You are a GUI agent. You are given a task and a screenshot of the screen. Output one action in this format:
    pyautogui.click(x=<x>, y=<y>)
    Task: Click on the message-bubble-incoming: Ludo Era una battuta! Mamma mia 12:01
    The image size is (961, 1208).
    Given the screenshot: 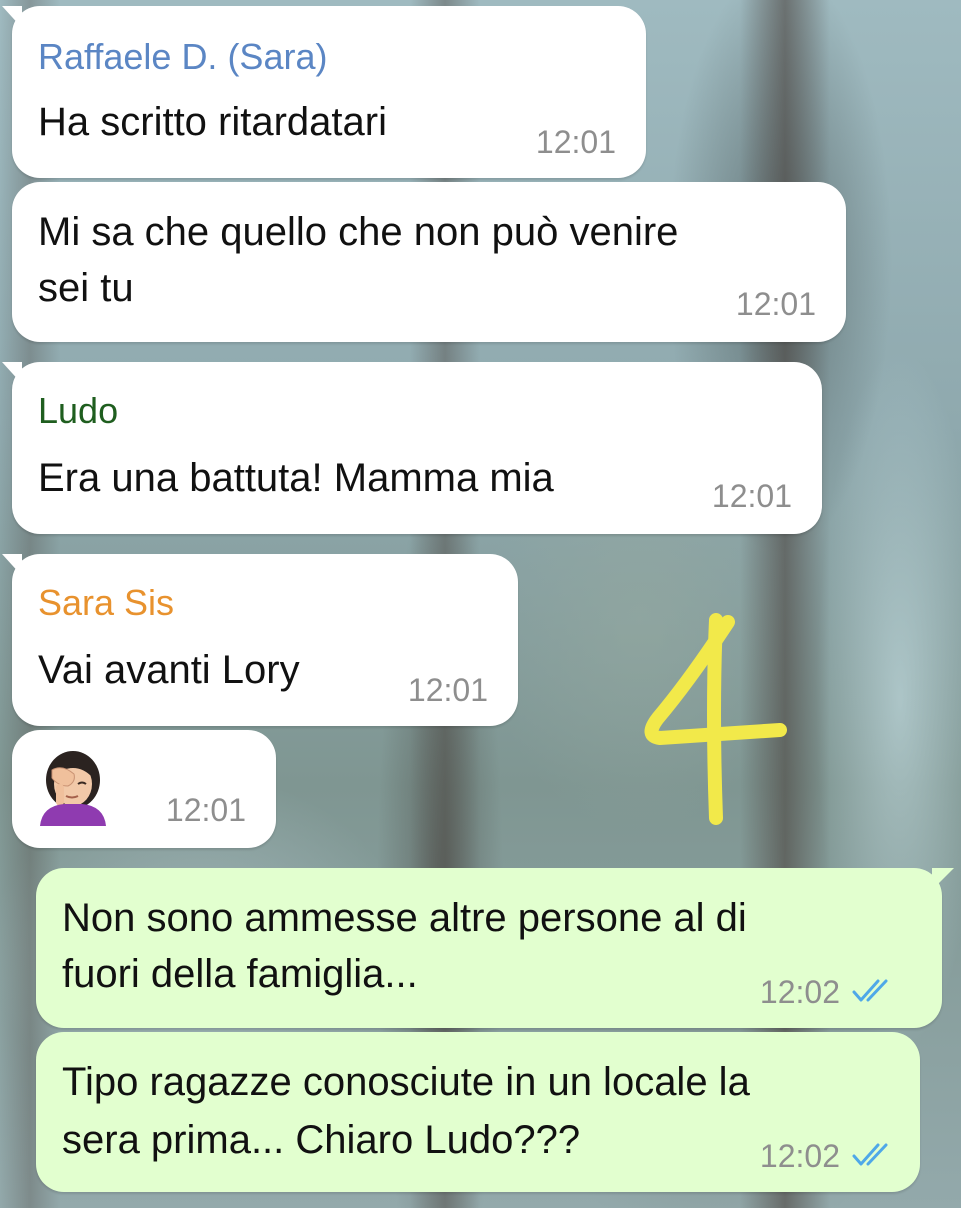 What is the action you would take?
    pyautogui.click(x=412, y=448)
    